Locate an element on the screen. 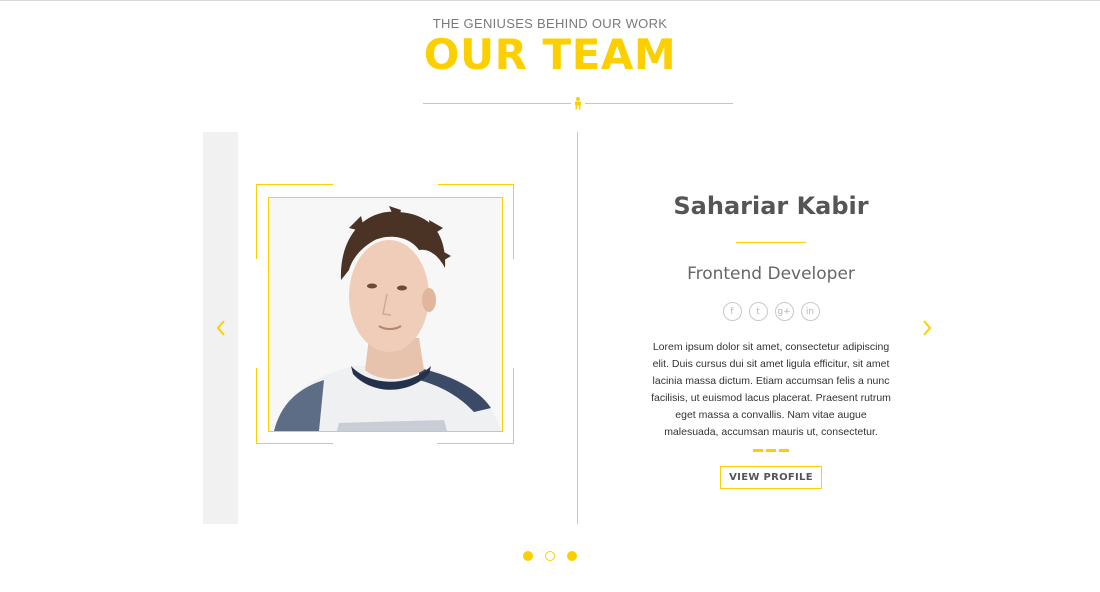 Image resolution: width=1100 pixels, height=592 pixels. section-header: THE GENIUSES BEHIND OUR WORK OUR TEAM is located at coordinates (550, 46).